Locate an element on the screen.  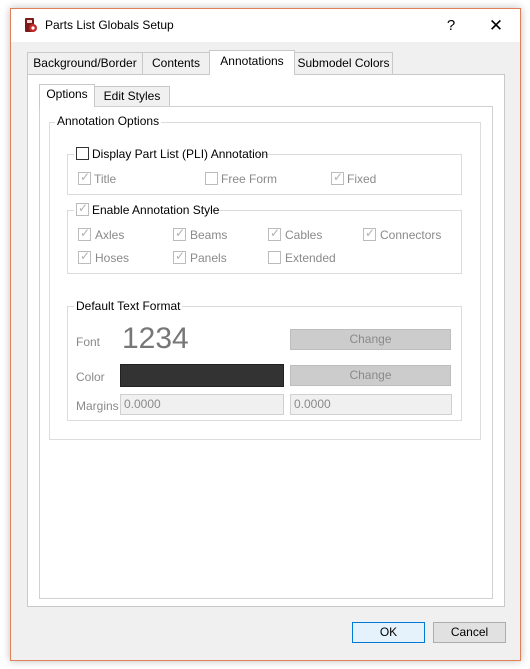
tab-background-border: Background/Border is located at coordinates (85, 63).